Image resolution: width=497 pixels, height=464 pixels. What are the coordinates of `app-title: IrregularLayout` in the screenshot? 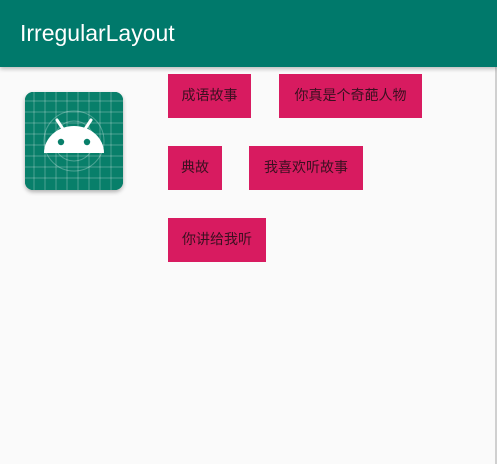 It's located at (97, 33).